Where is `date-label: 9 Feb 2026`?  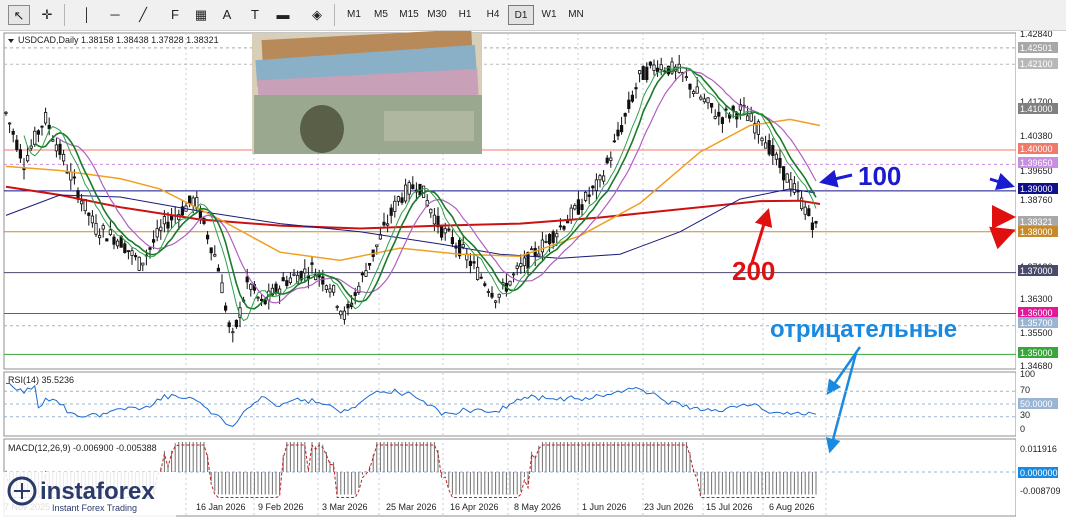
date-label: 9 Feb 2026 is located at coordinates (281, 507).